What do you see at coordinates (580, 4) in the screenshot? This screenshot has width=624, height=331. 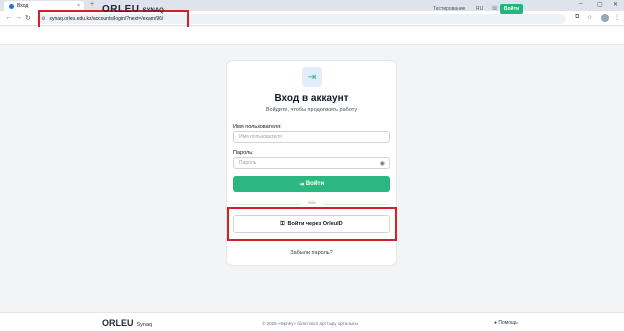 I see `minimize-icon: –` at bounding box center [580, 4].